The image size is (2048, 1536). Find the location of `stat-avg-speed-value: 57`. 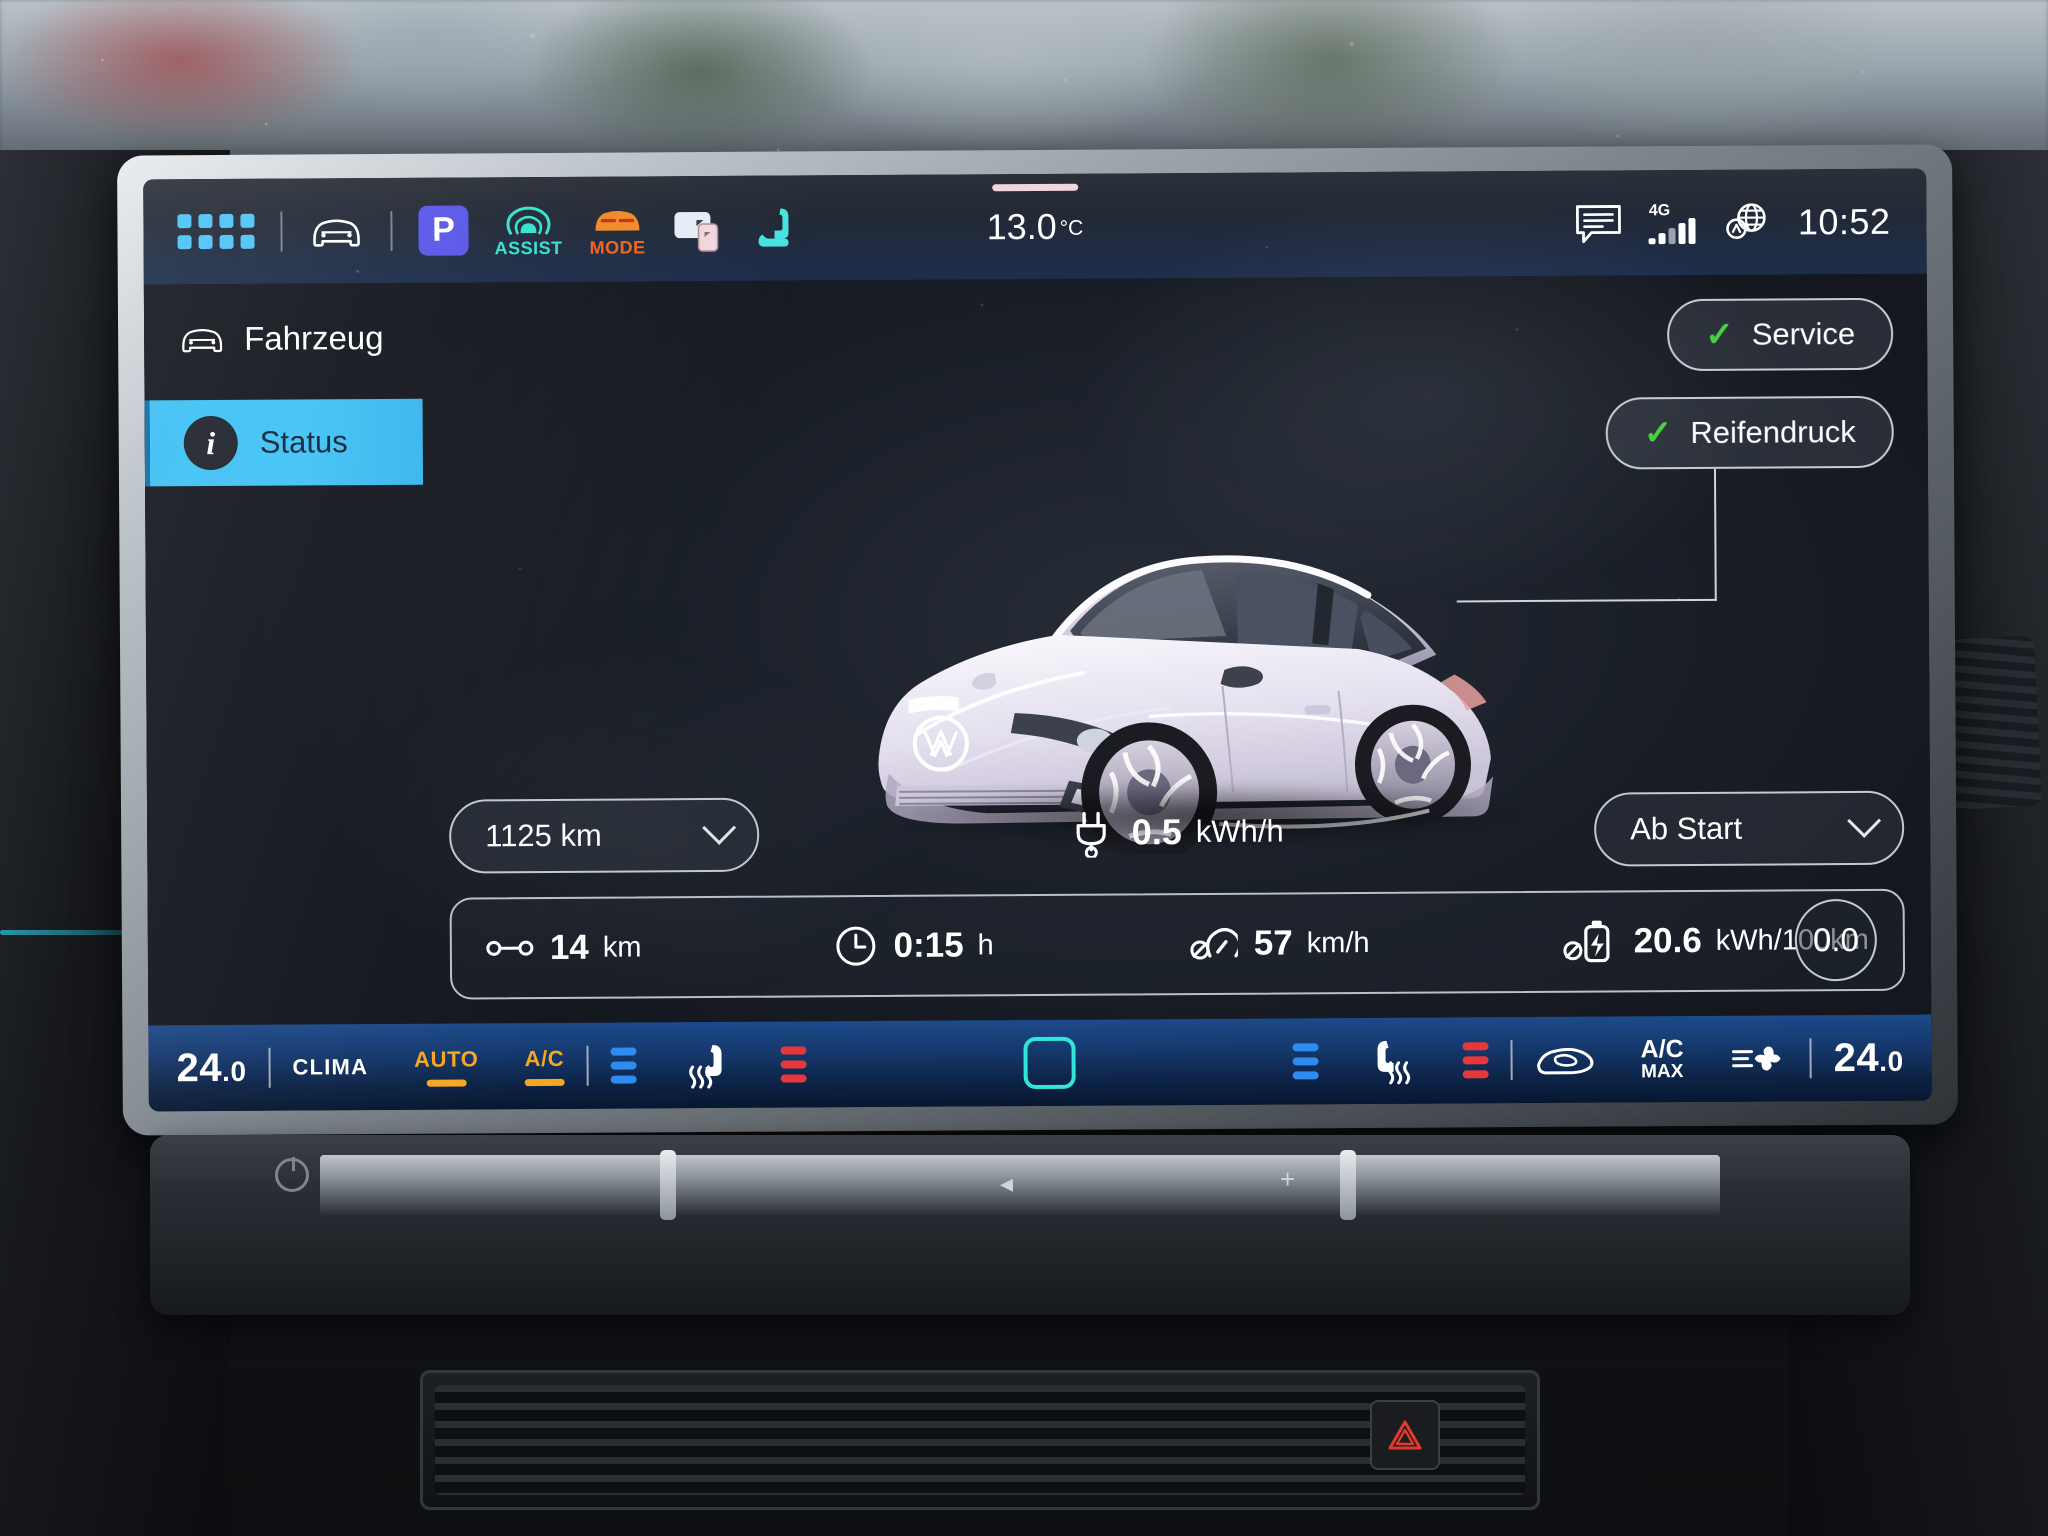

stat-avg-speed-value: 57 is located at coordinates (1273, 943).